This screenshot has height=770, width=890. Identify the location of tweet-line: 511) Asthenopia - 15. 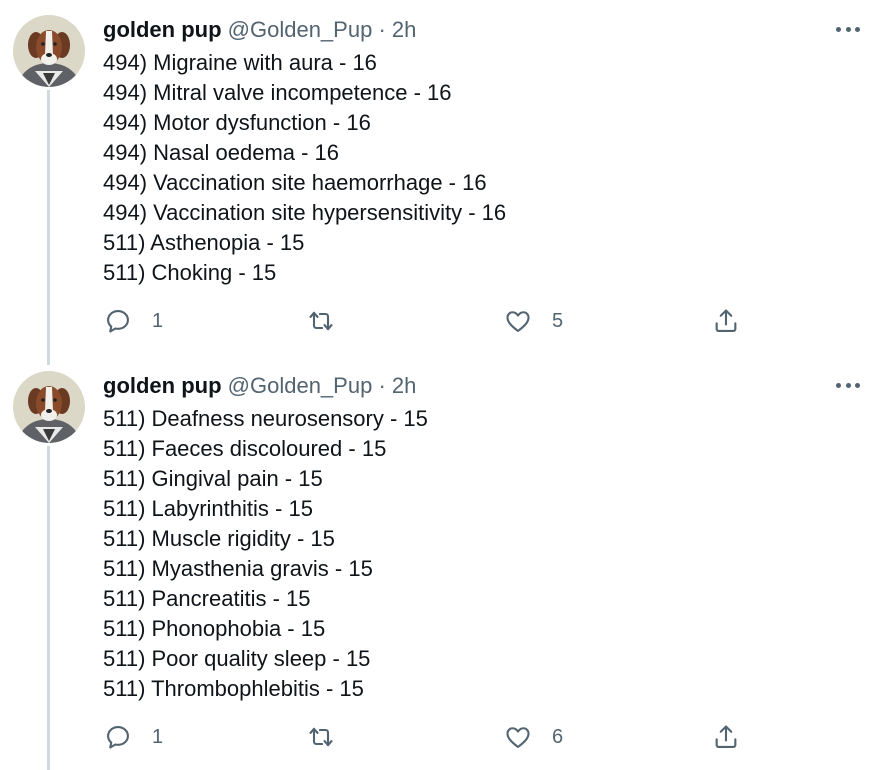
(204, 242).